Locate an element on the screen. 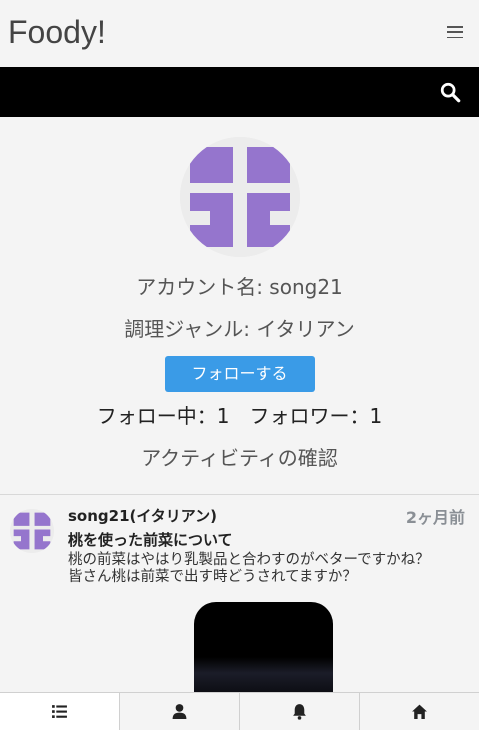 The width and height of the screenshot is (479, 730). activity-link: アクティビティの確認 is located at coordinates (239, 458).